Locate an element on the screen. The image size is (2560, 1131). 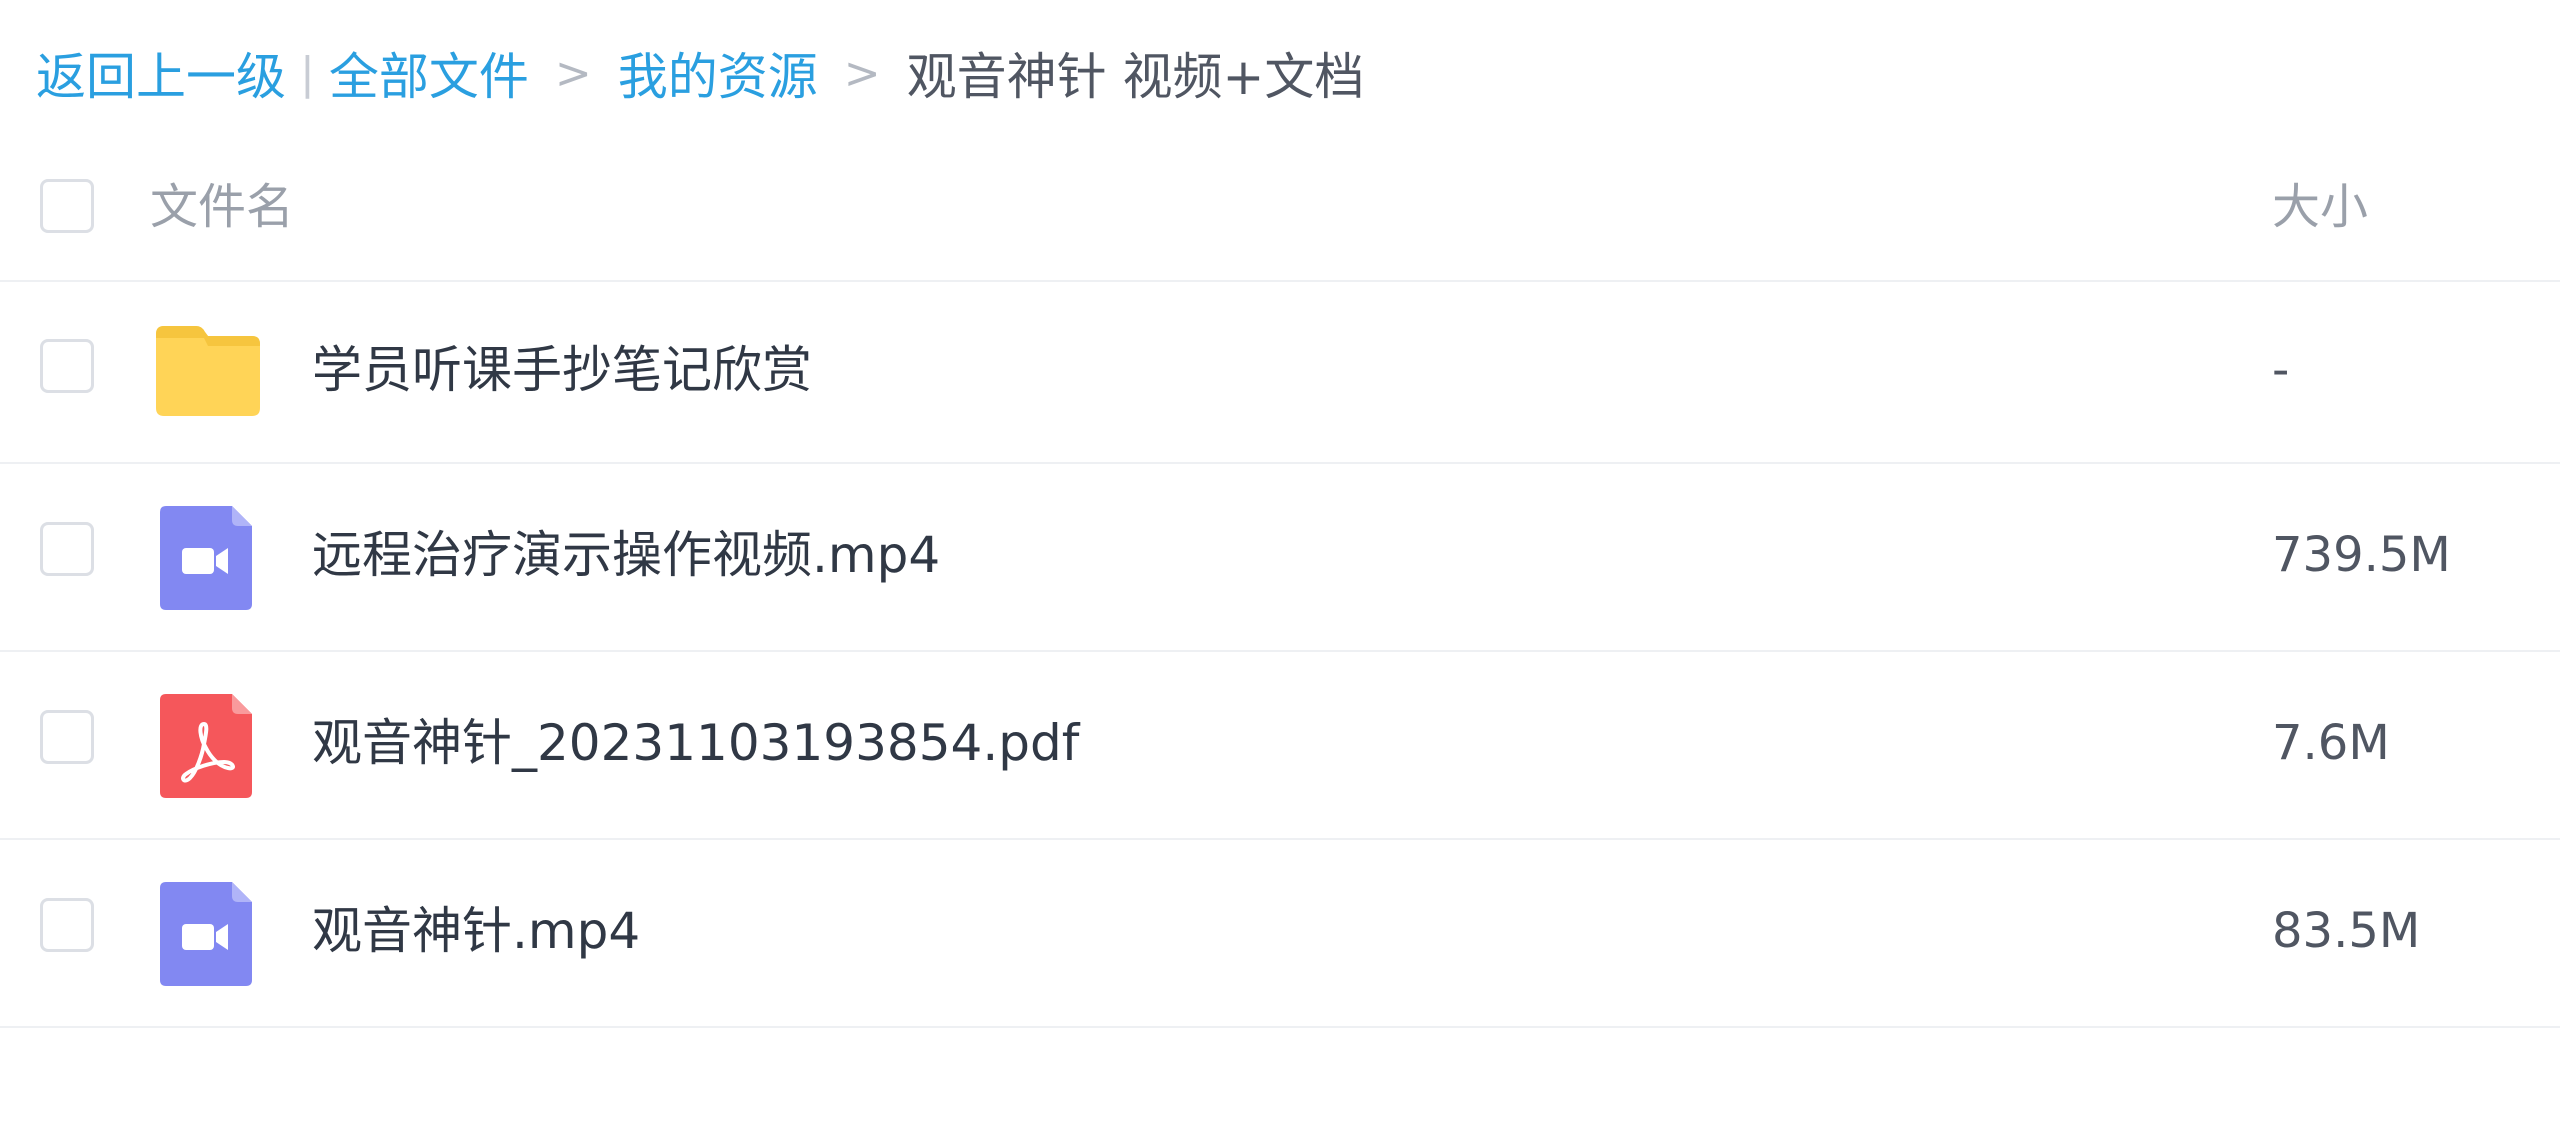
file-size: 739.5M is located at coordinates (2361, 555).